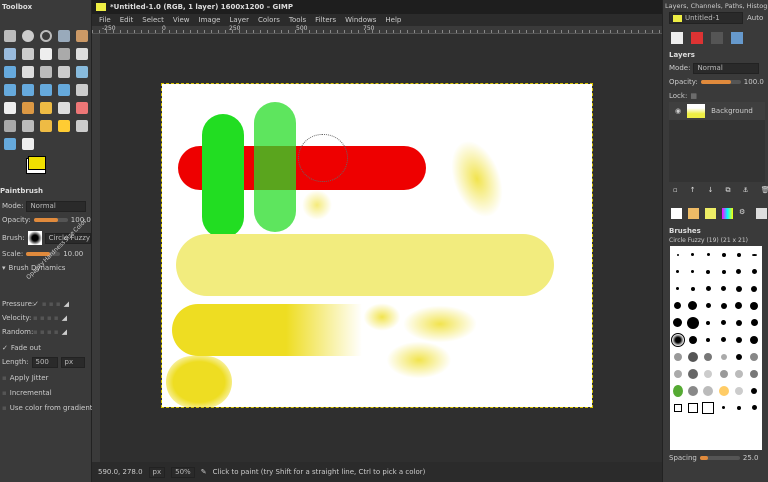  What do you see at coordinates (101, 7) in the screenshot?
I see `image-icon` at bounding box center [101, 7].